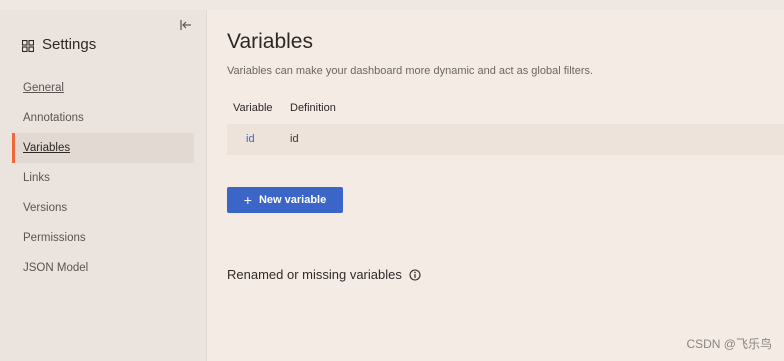  I want to click on info-icon, so click(415, 274).